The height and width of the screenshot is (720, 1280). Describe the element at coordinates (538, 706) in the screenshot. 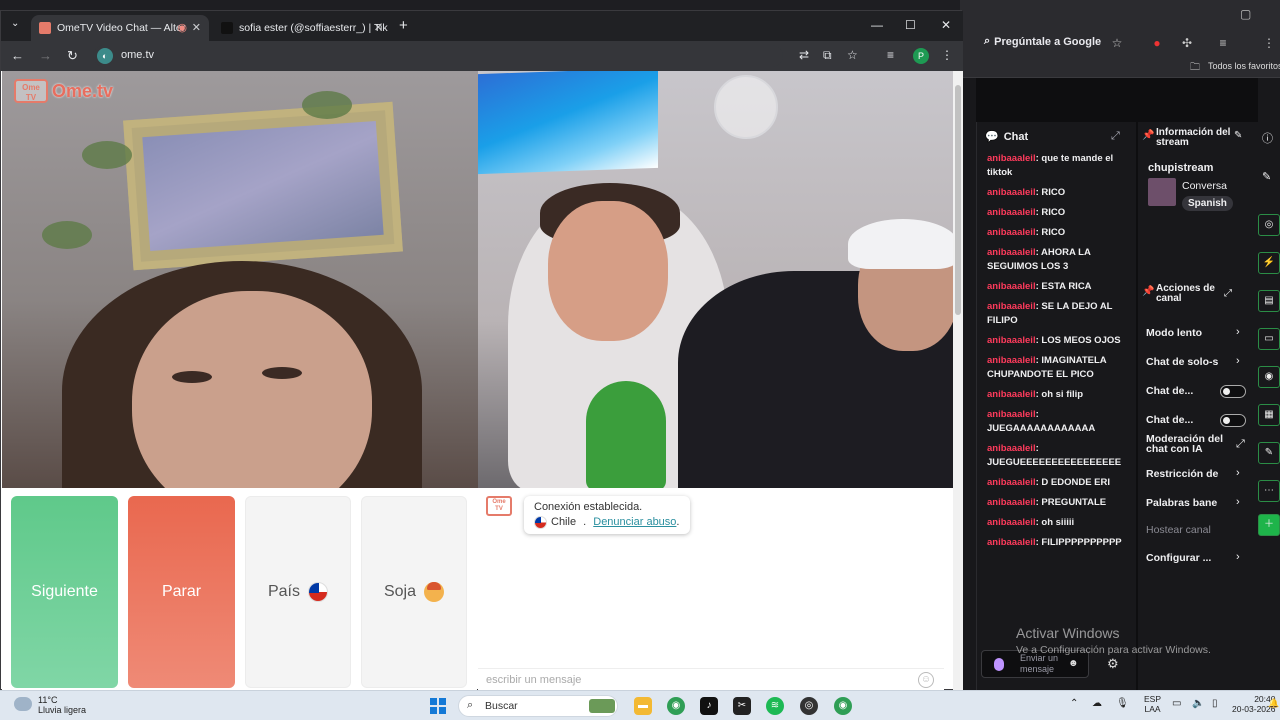

I see `taskbar-search: ⌕ Buscar` at that location.